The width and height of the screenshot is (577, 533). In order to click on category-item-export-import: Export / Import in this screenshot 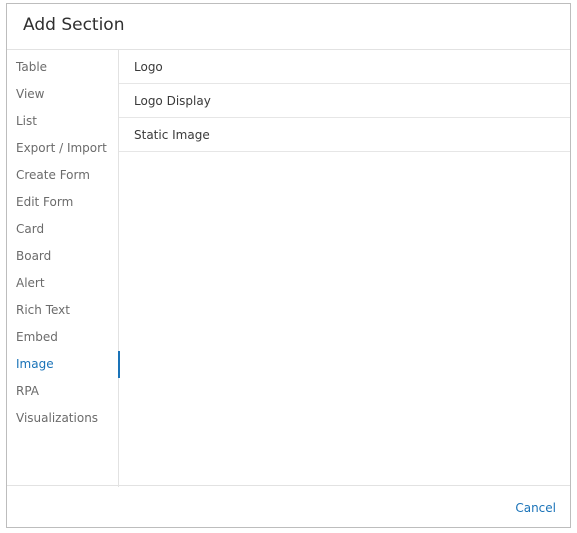, I will do `click(62, 148)`.